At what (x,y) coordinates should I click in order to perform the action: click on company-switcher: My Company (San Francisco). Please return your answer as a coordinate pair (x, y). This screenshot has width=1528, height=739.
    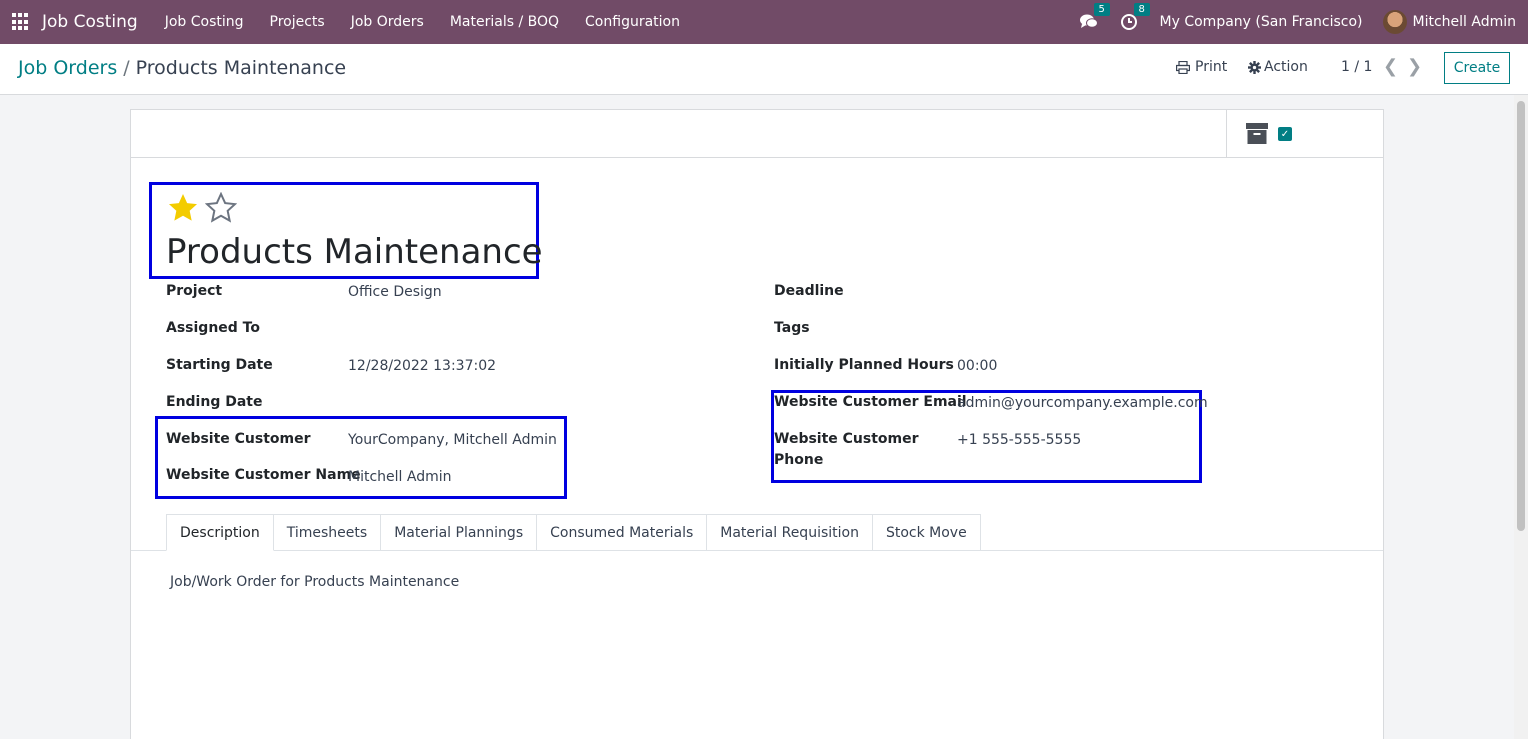
    Looking at the image, I should click on (1261, 22).